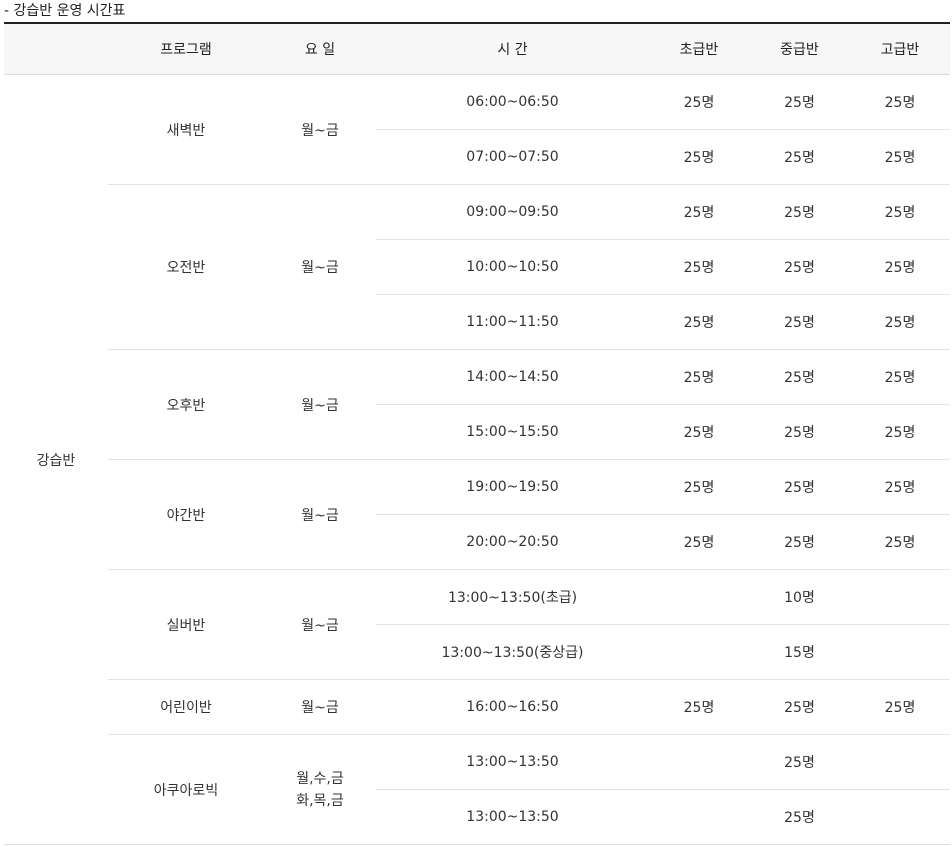 Image resolution: width=952 pixels, height=847 pixels. Describe the element at coordinates (186, 707) in the screenshot. I see `program-name: 어린이반` at that location.